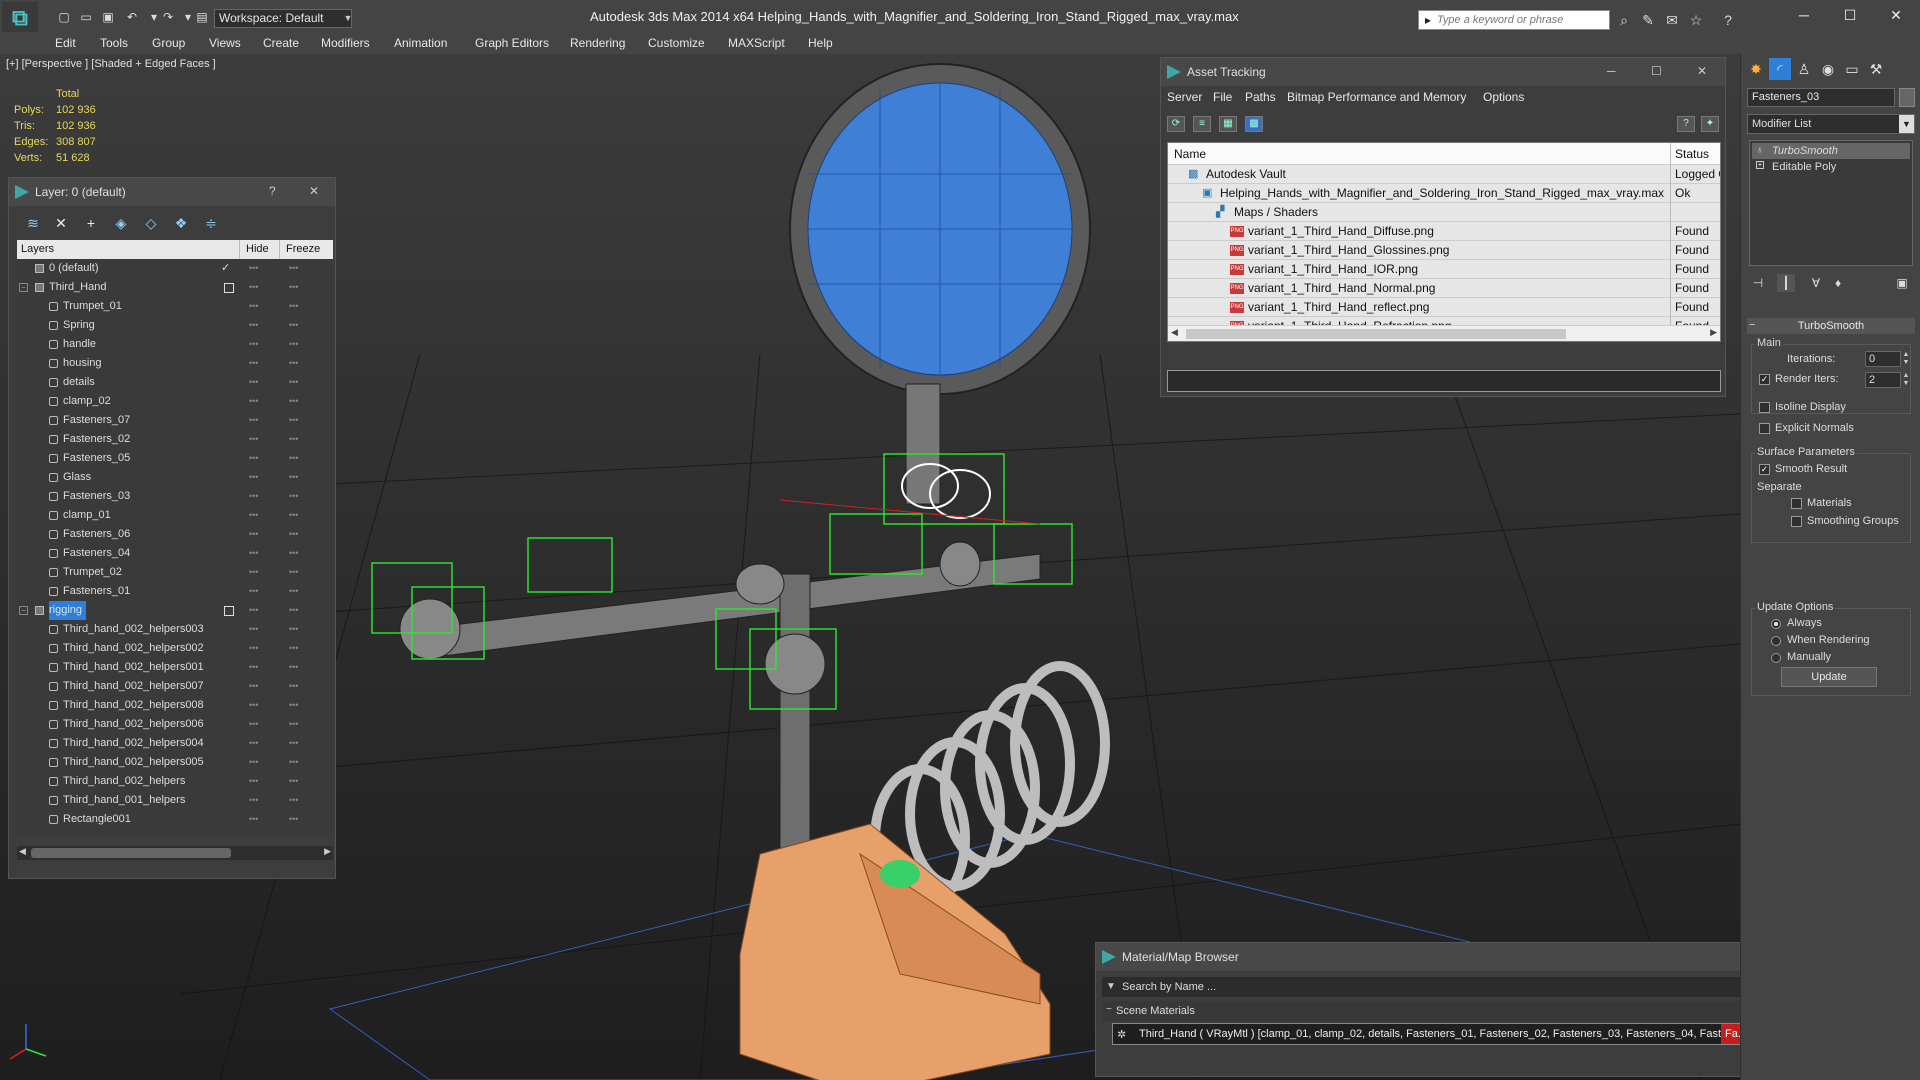  Describe the element at coordinates (1831, 167) in the screenshot. I see `stack-item-editable-poly: + Editable Poly` at that location.